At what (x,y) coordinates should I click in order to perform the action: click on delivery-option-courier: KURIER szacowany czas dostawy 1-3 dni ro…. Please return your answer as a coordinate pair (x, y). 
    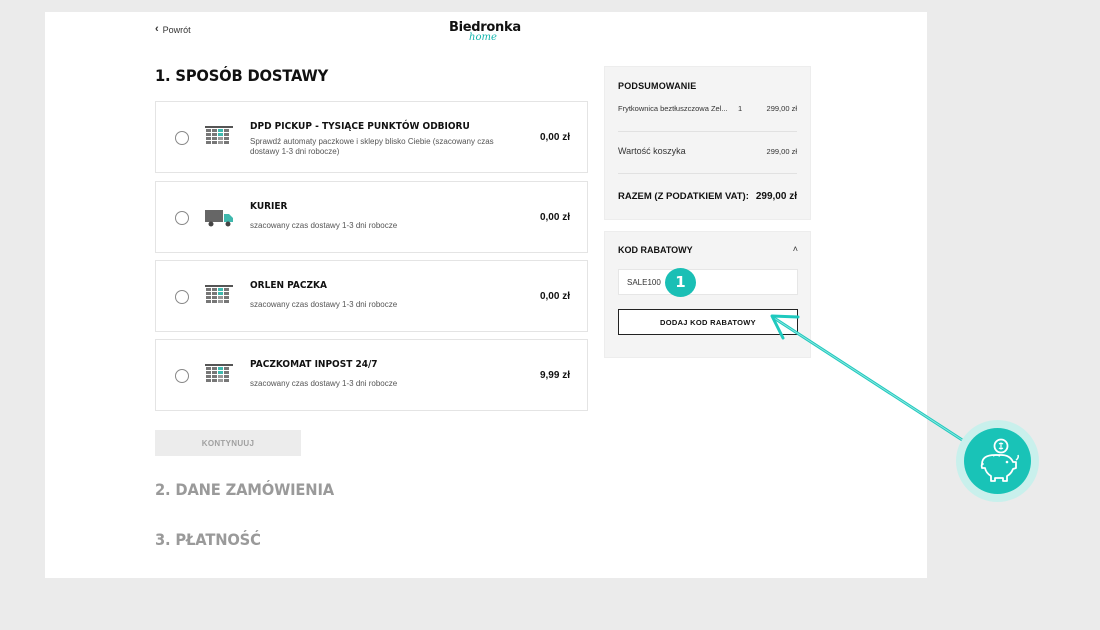
    Looking at the image, I should click on (371, 217).